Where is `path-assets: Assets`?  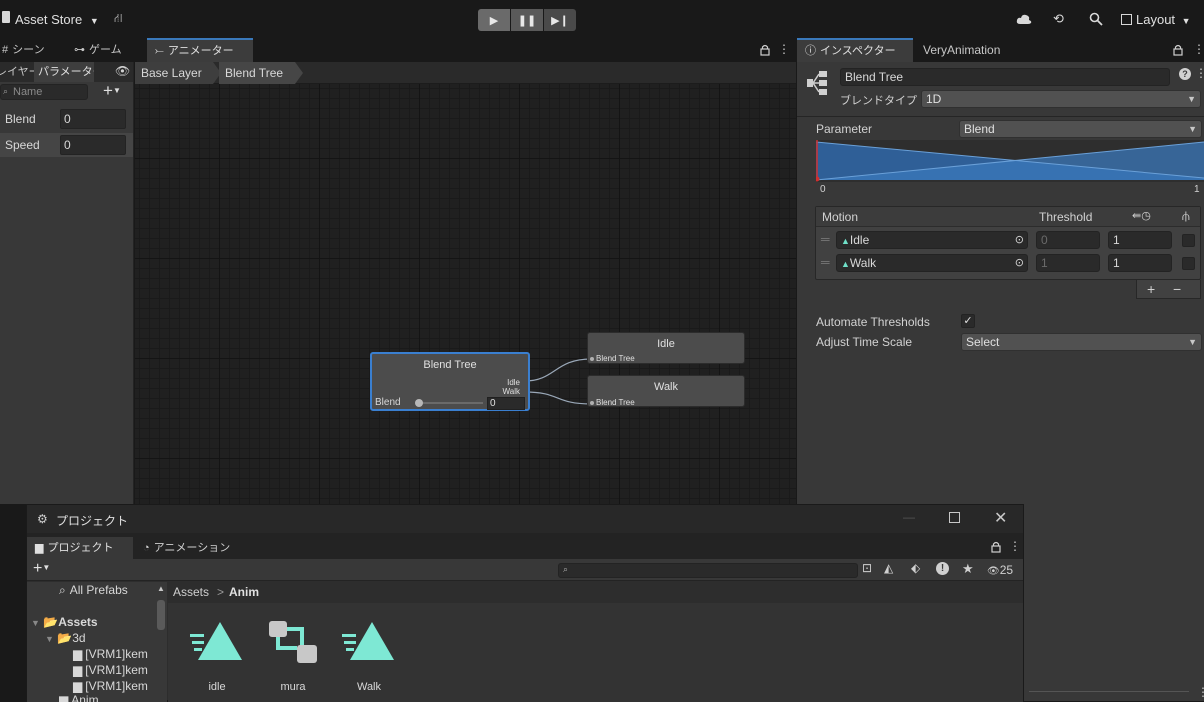 path-assets: Assets is located at coordinates (191, 592).